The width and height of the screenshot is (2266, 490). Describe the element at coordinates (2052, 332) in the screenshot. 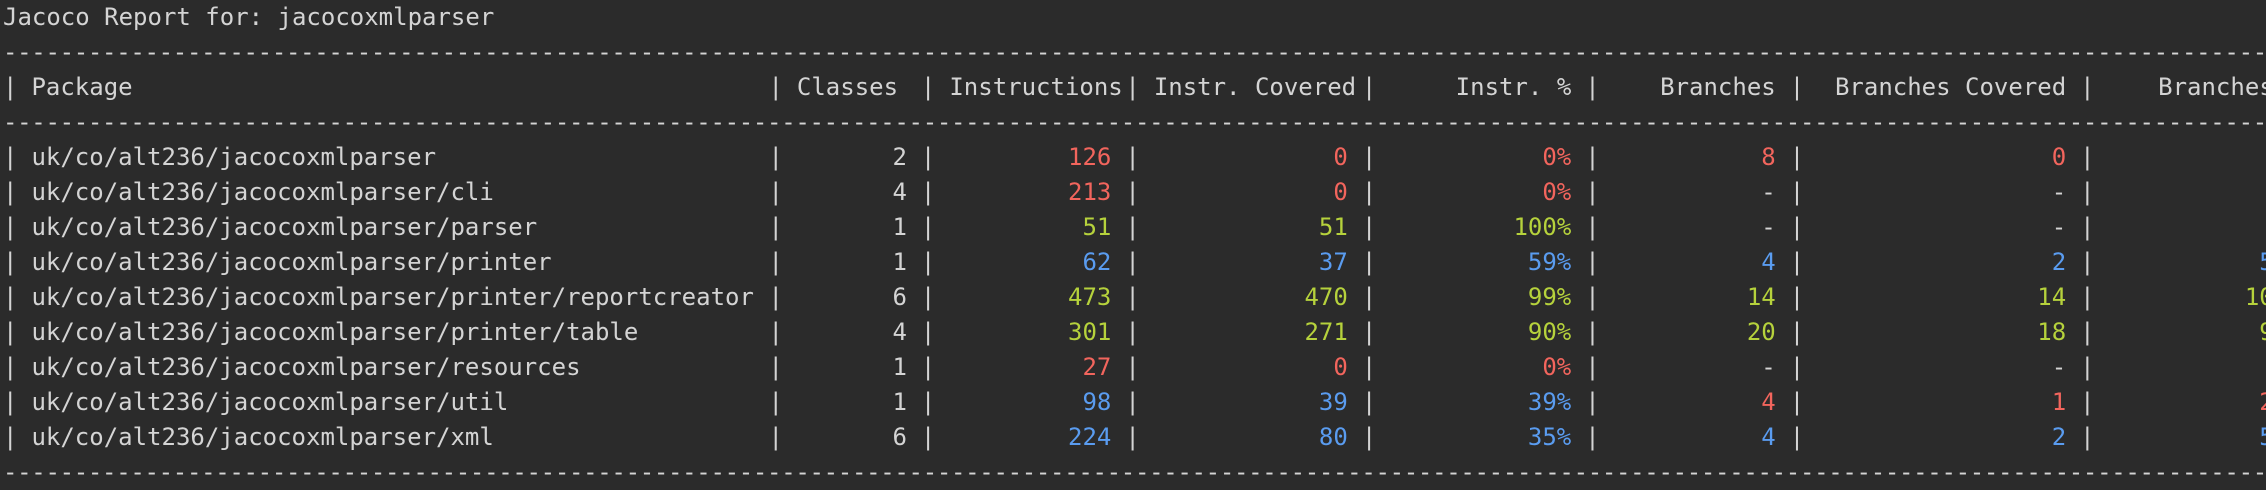

I see `cell-branches-covered: 18` at that location.